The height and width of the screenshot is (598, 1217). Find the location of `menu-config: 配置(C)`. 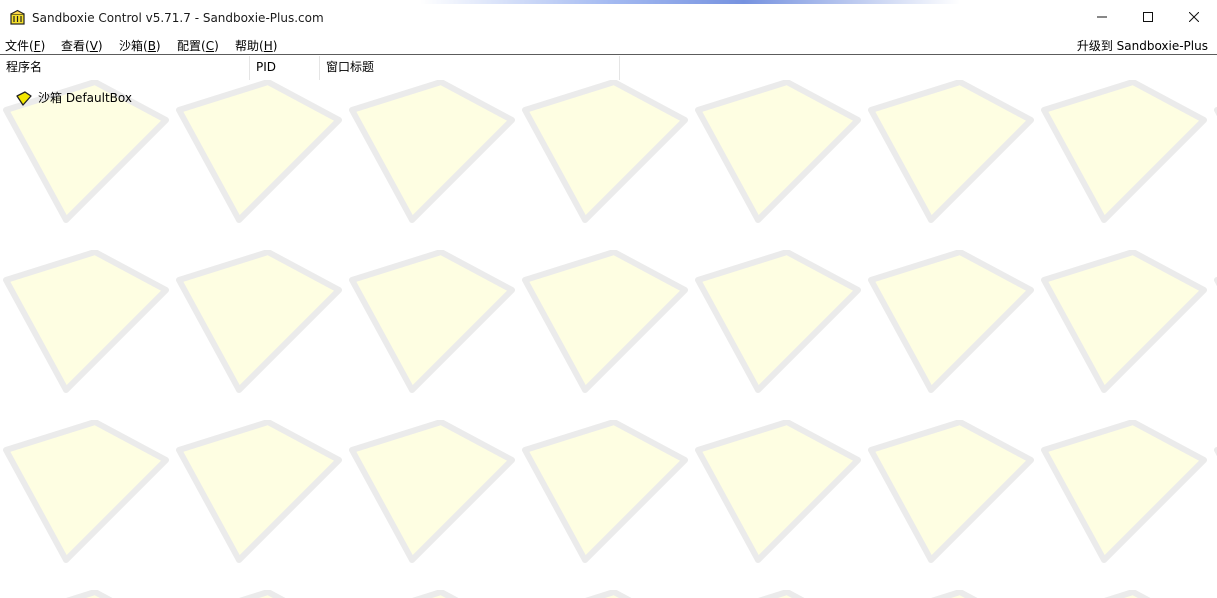

menu-config: 配置(C) is located at coordinates (198, 45).